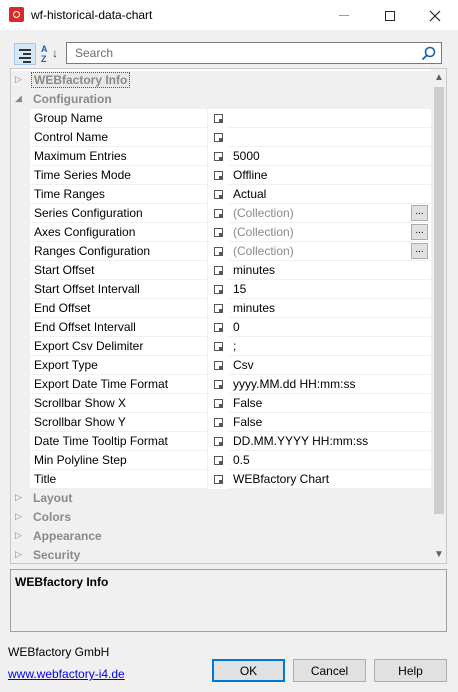  I want to click on property-name: Export Csv Delimiter, so click(119, 346).